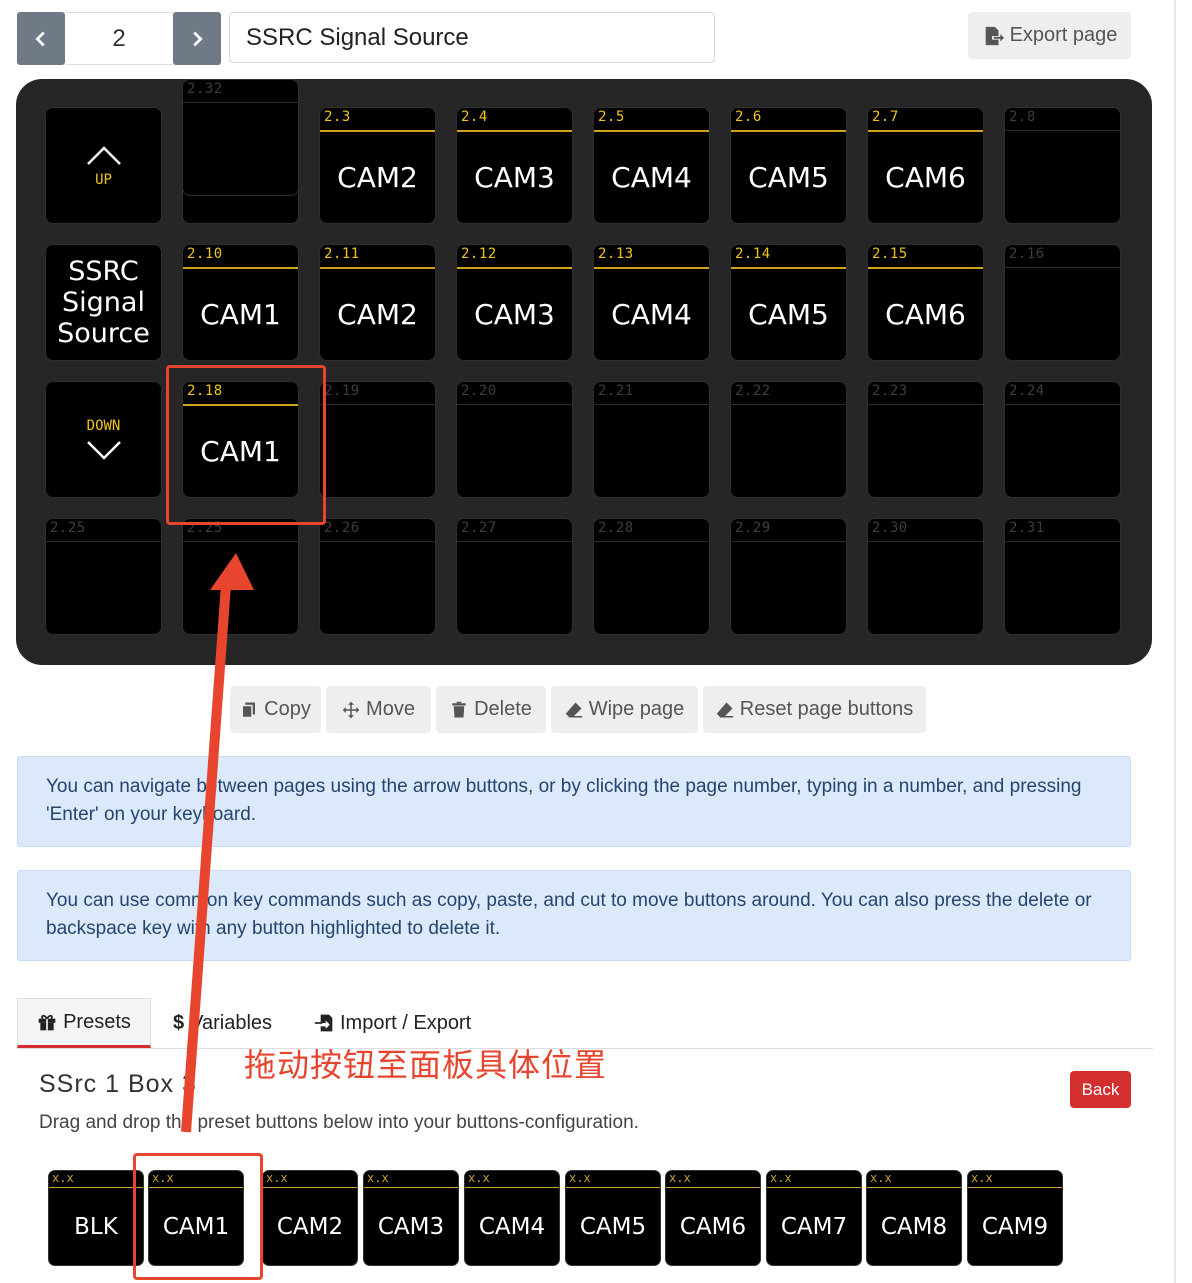 This screenshot has height=1283, width=1192. What do you see at coordinates (479, 254) in the screenshot?
I see `key-index-label: 2.12` at bounding box center [479, 254].